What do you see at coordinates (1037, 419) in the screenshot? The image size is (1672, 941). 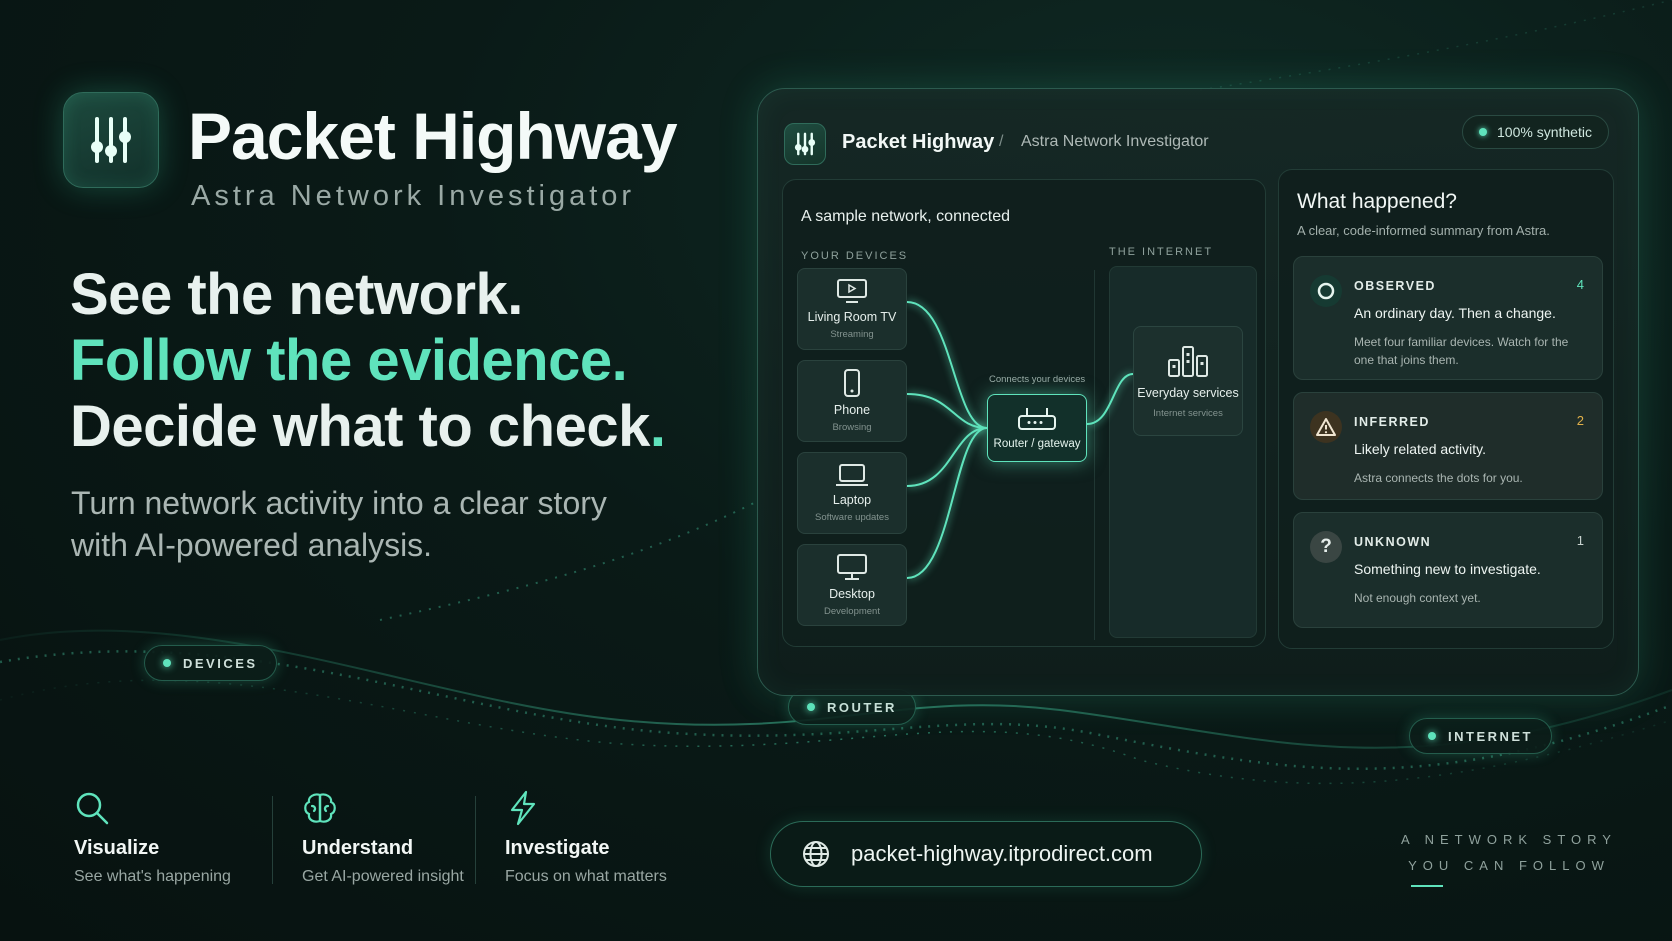 I see `router-icon` at bounding box center [1037, 419].